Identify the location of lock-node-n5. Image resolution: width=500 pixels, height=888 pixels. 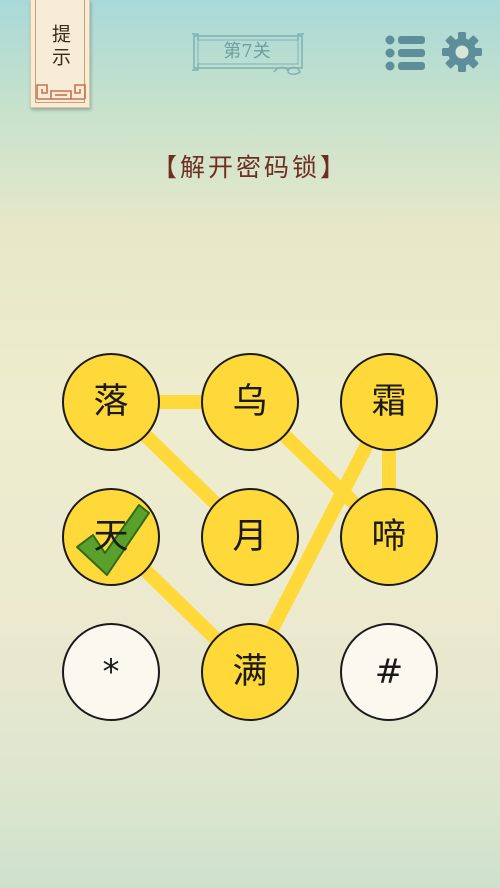
(250, 537).